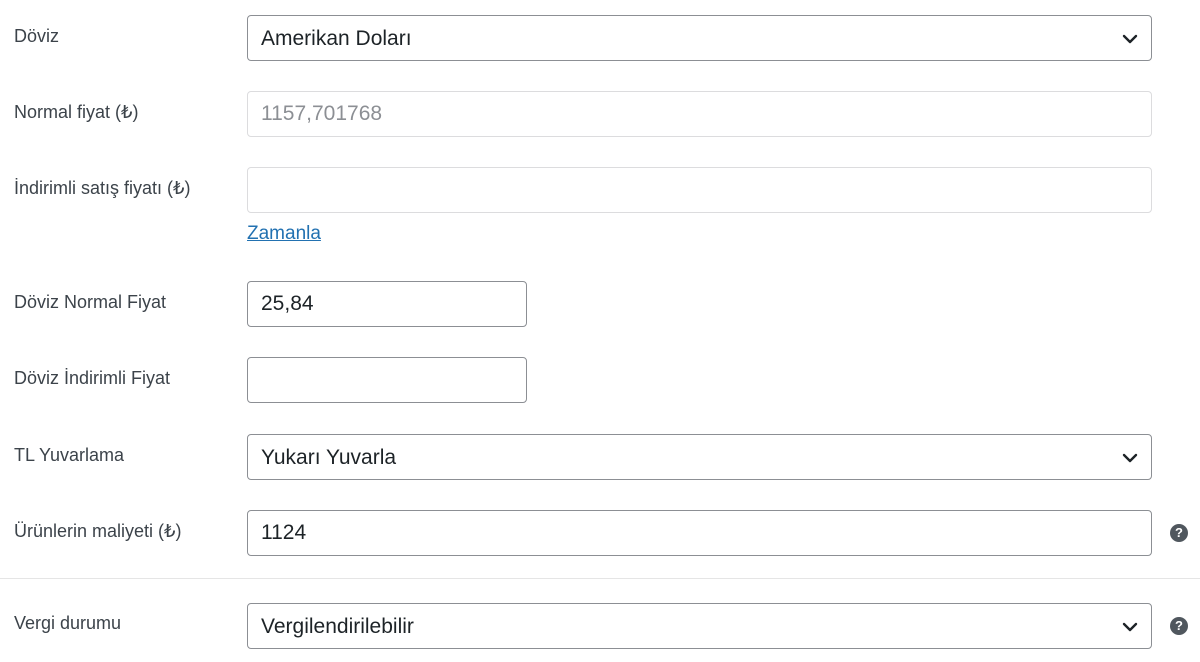  What do you see at coordinates (336, 38) in the screenshot?
I see `currency-select-value: Amerikan Doları` at bounding box center [336, 38].